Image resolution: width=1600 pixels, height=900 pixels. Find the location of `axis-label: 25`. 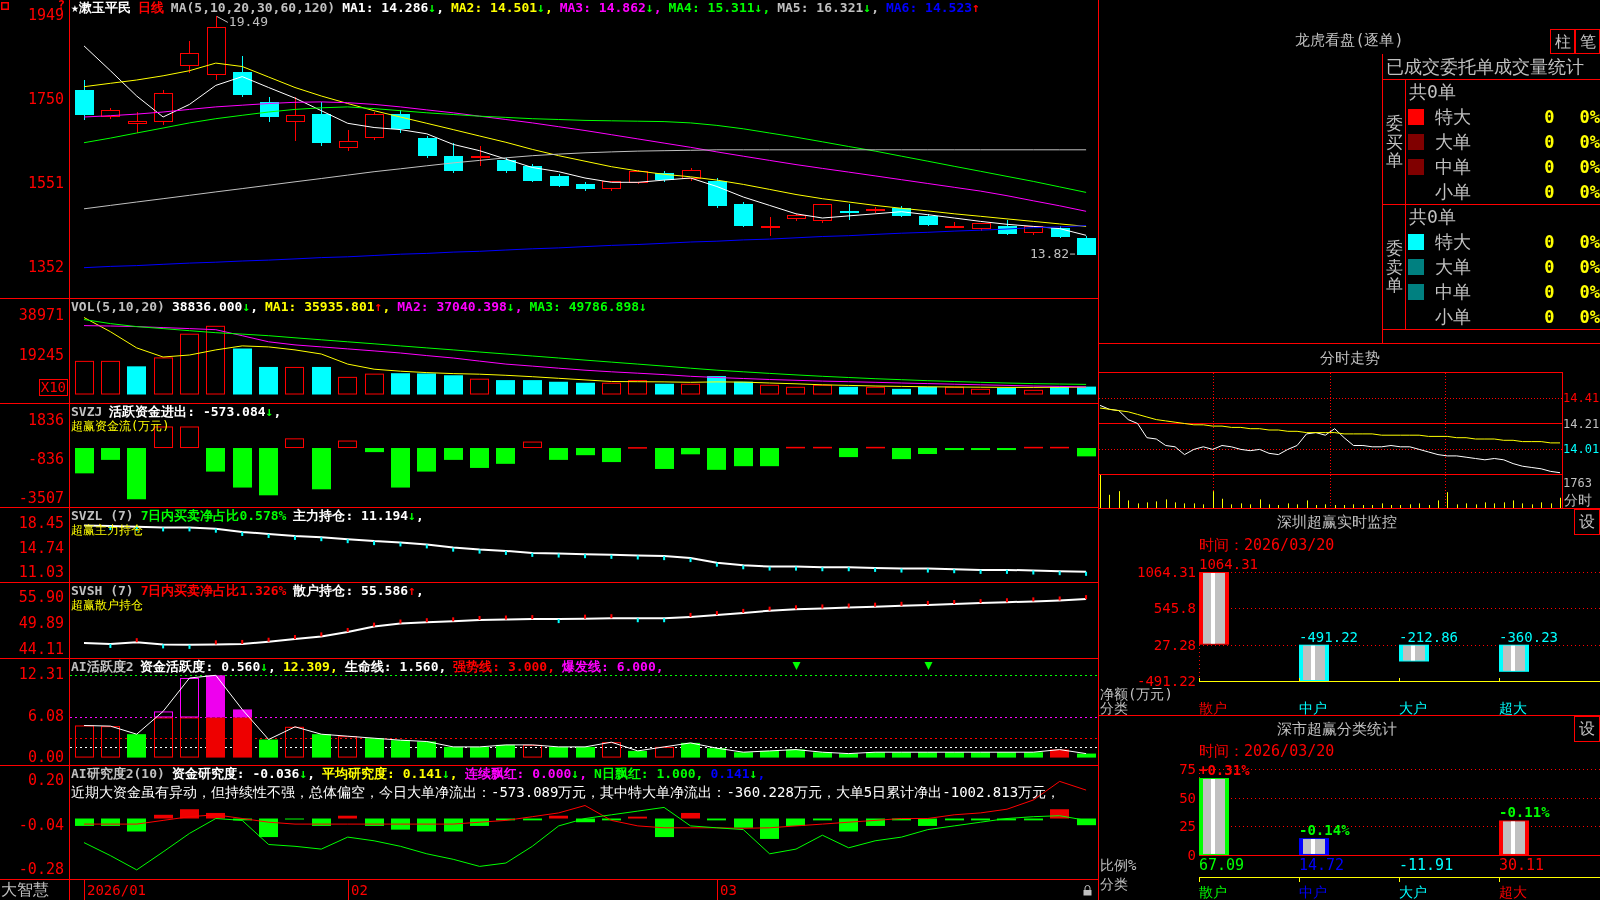

axis-label: 25 is located at coordinates (1187, 826).